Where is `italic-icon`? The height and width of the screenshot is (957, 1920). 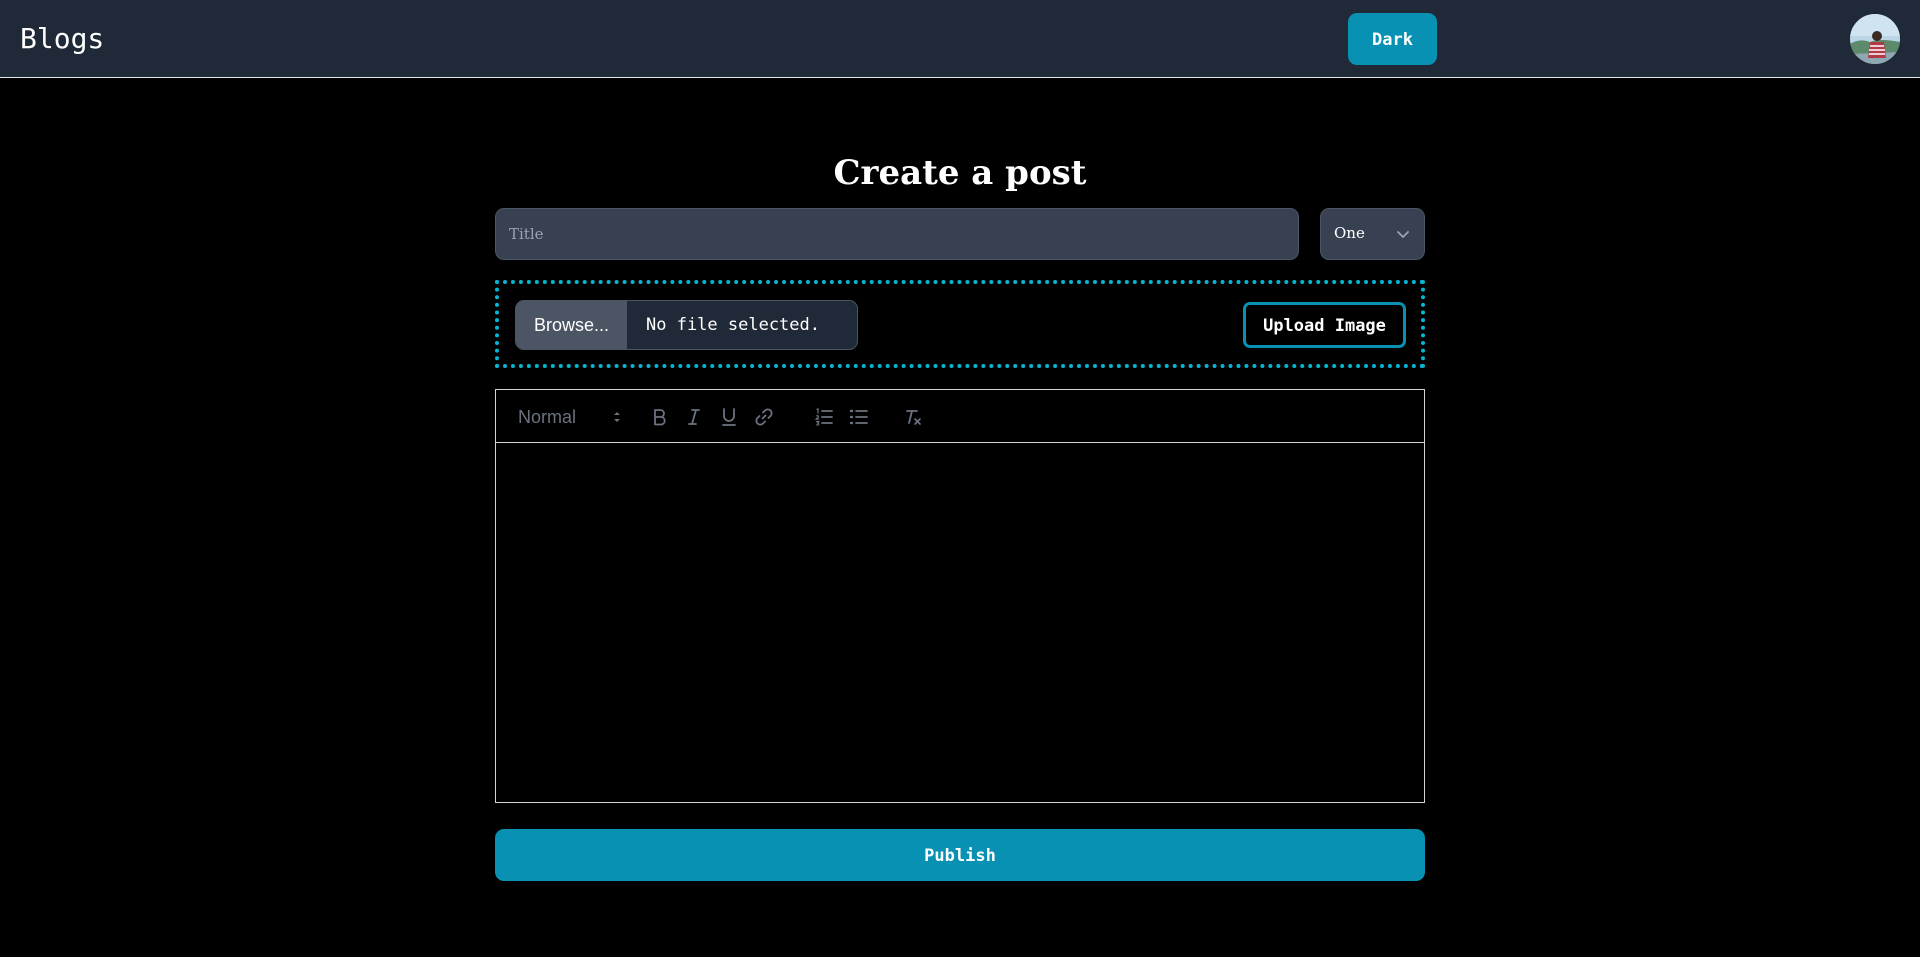 italic-icon is located at coordinates (694, 417).